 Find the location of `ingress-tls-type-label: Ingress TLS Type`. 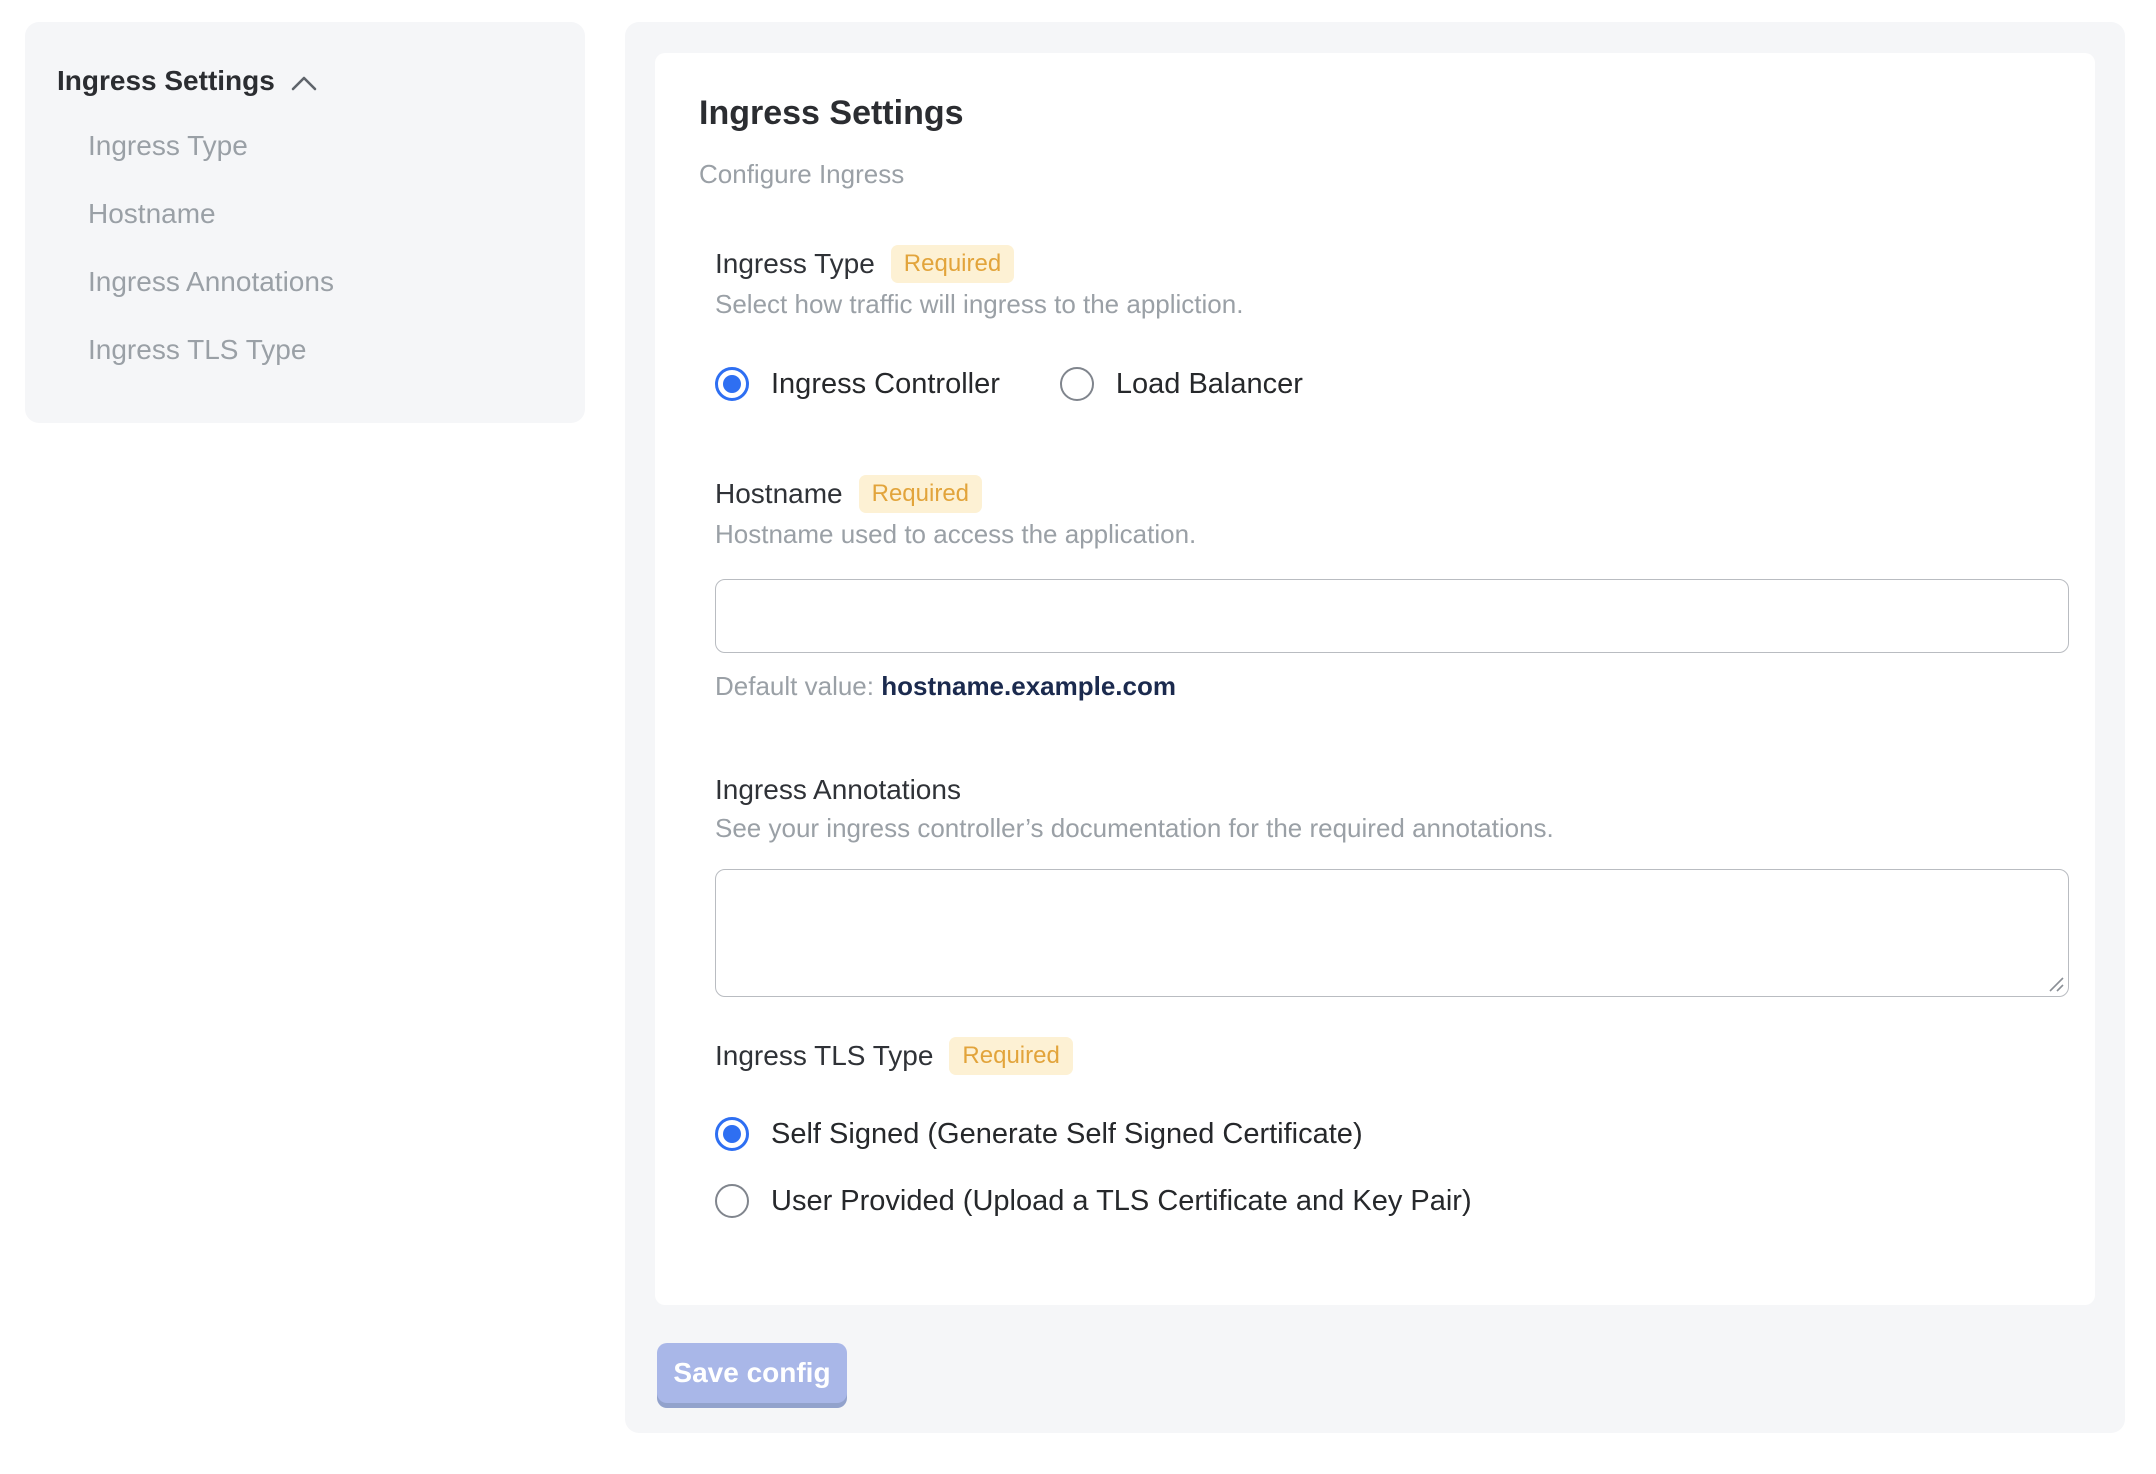

ingress-tls-type-label: Ingress TLS Type is located at coordinates (824, 1055).